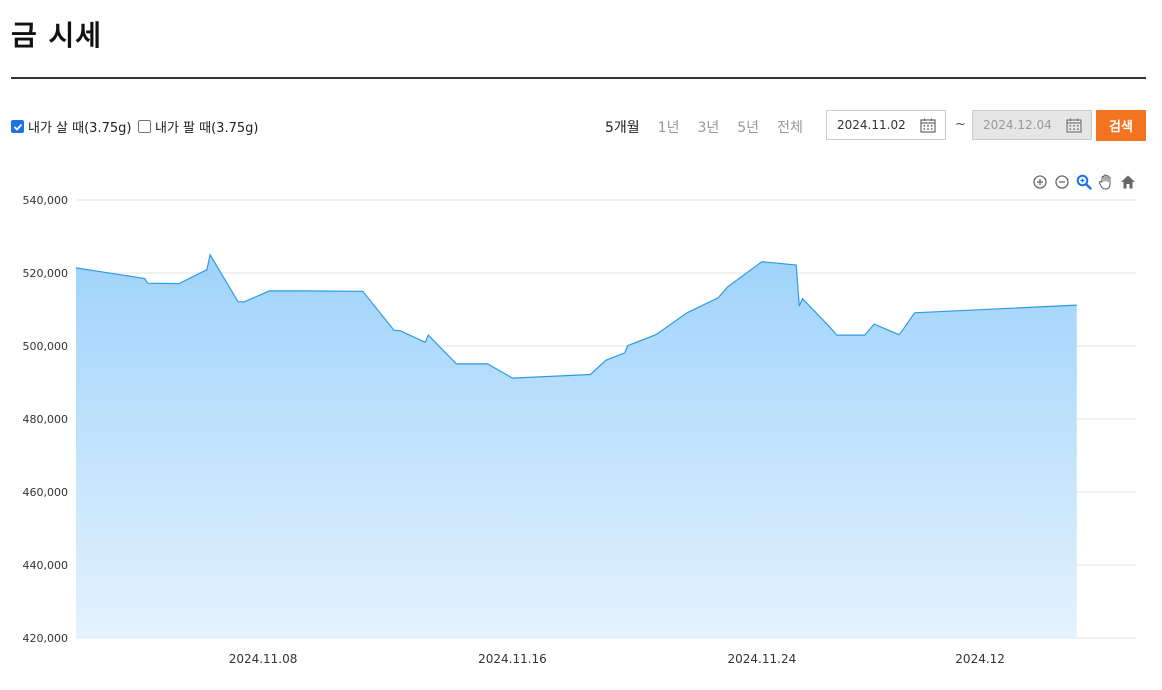 The image size is (1162, 690). I want to click on period-tab-5m: 5개월, so click(622, 127).